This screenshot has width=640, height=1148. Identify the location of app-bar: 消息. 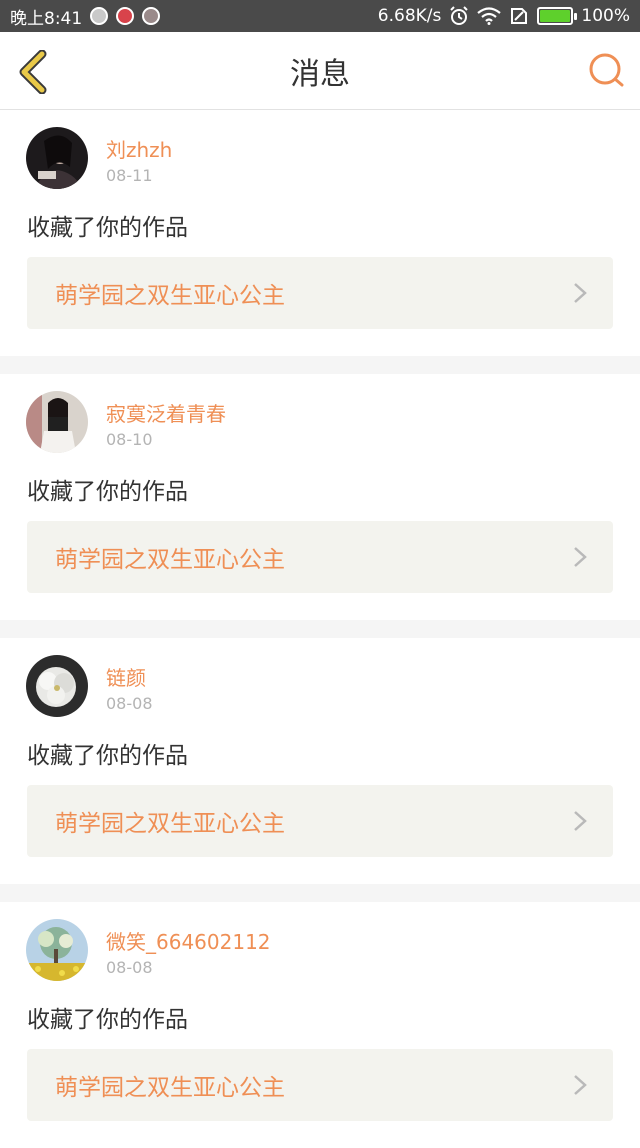
(320, 71).